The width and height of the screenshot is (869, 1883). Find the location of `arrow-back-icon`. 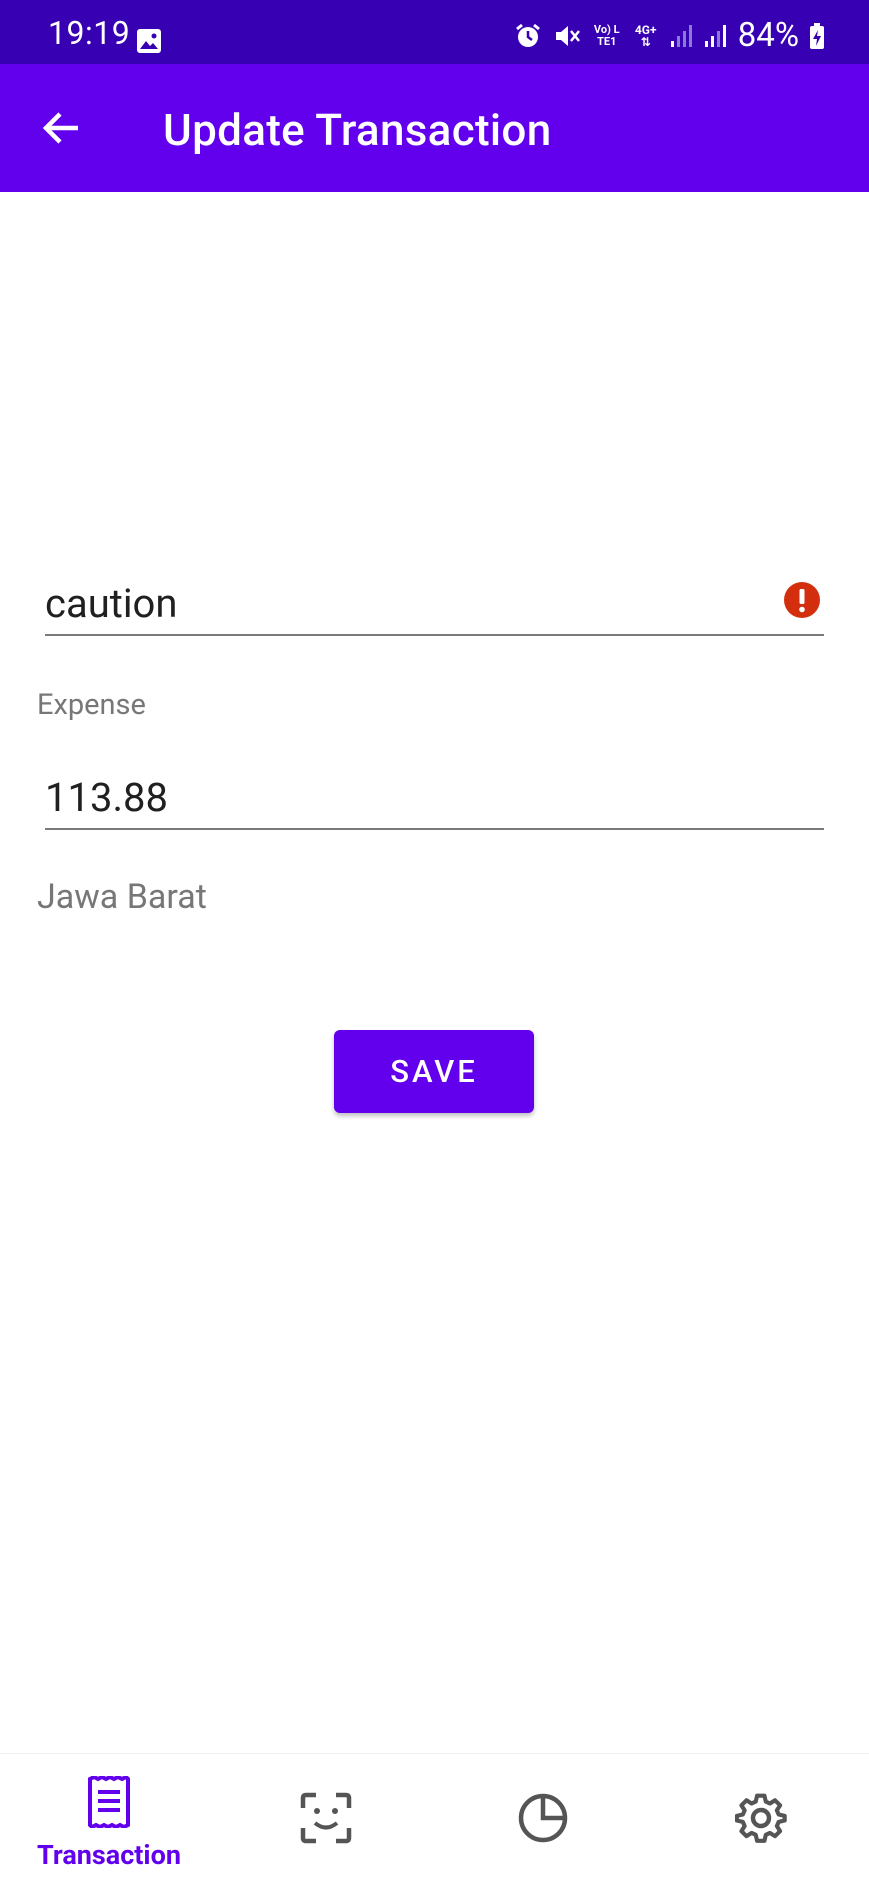

arrow-back-icon is located at coordinates (60, 128).